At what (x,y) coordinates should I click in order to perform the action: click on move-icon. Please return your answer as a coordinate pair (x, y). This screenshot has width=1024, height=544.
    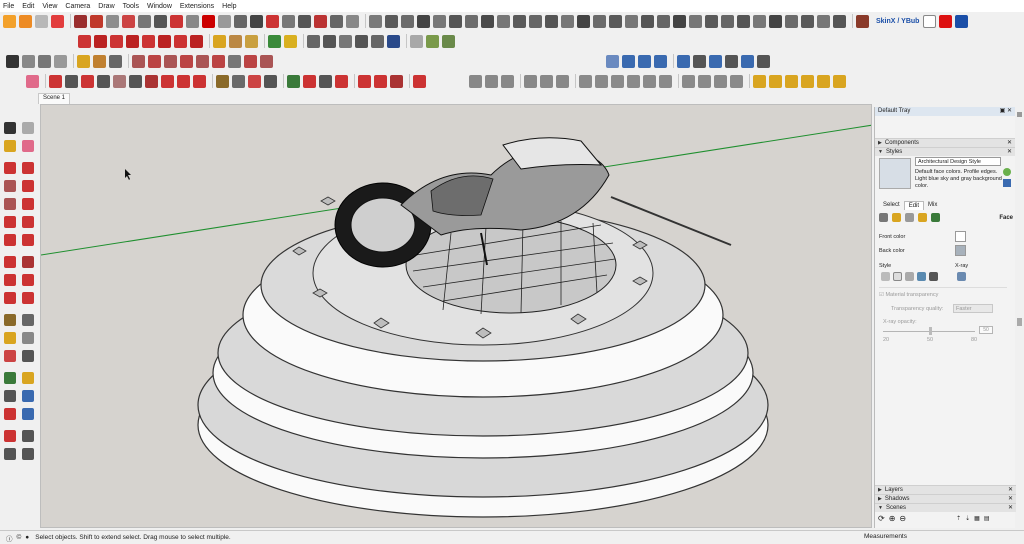
    Looking at the image, I should click on (10, 262).